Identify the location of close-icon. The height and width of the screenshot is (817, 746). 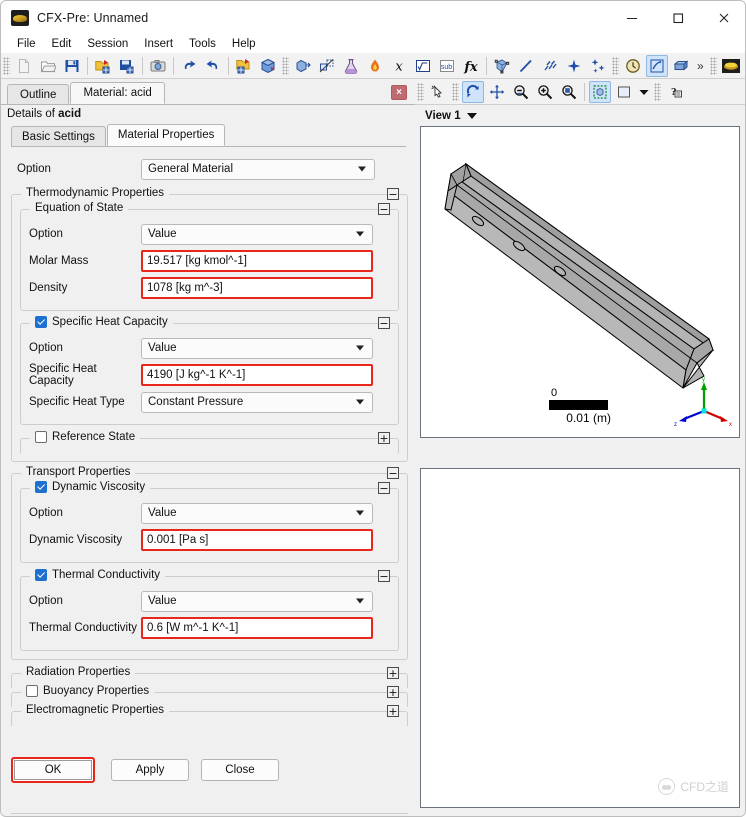
(723, 18).